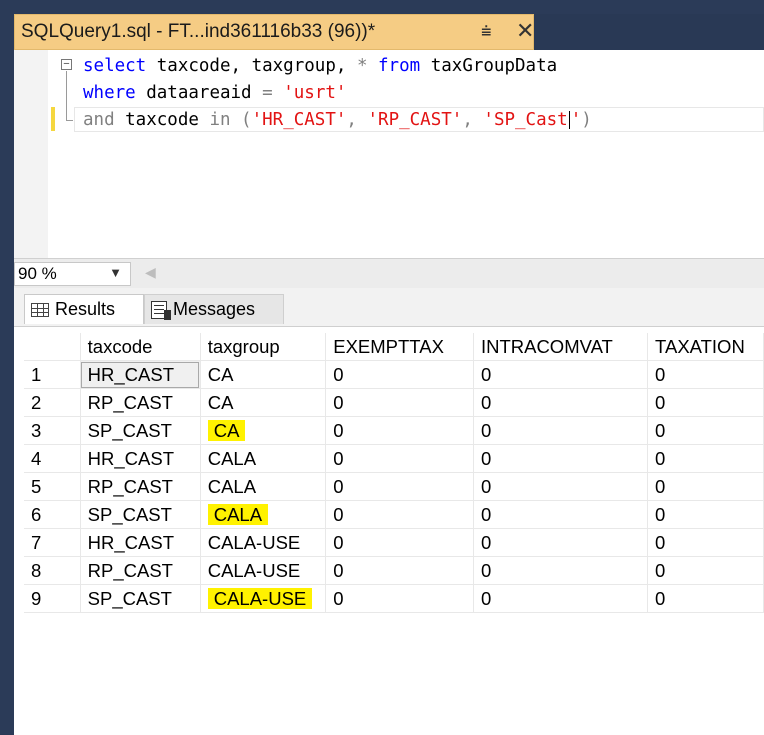  Describe the element at coordinates (31, 154) in the screenshot. I see `editor-margin` at that location.